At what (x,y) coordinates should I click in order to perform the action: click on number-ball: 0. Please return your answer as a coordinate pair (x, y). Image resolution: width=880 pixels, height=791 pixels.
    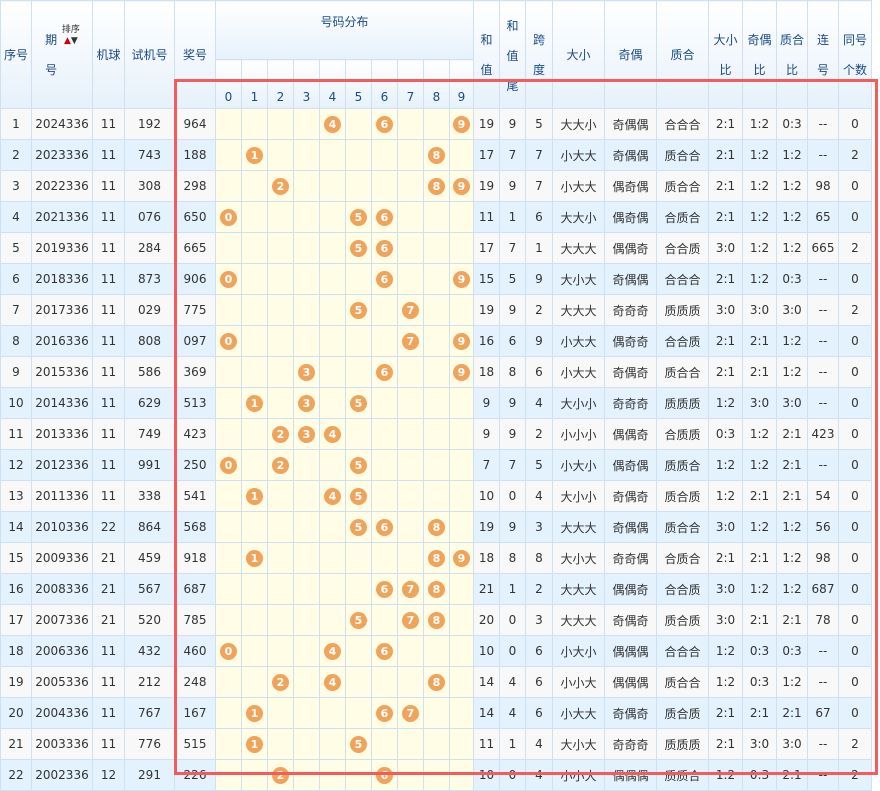
    Looking at the image, I should click on (228, 341).